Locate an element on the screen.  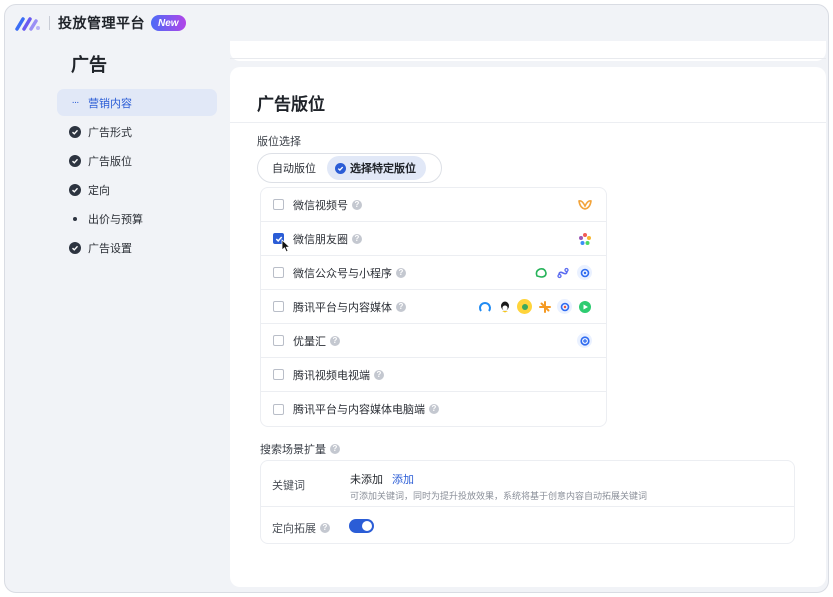
sidebar-item-label: 定向 is located at coordinates (99, 190).